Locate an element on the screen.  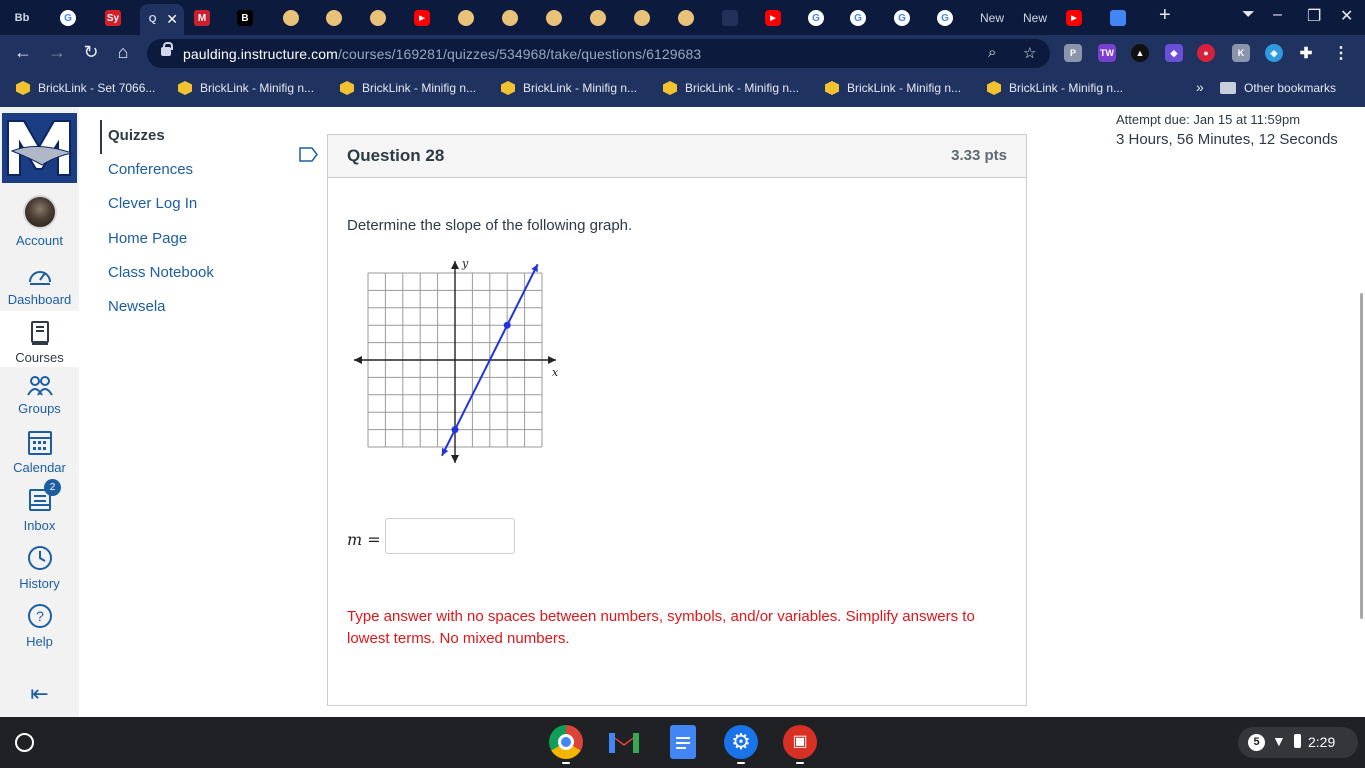
settings-app-icon: ⚙ is located at coordinates (741, 744).